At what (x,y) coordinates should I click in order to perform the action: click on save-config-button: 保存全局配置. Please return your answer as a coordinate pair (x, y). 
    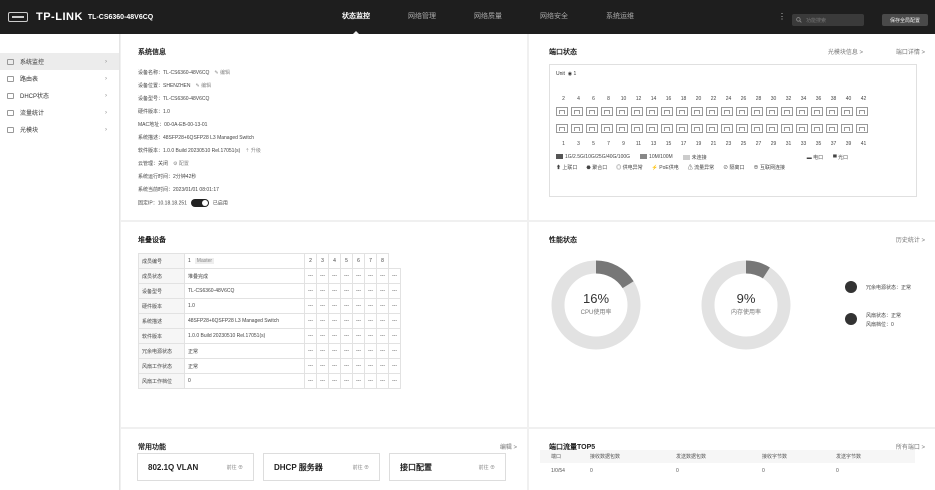
    Looking at the image, I should click on (905, 20).